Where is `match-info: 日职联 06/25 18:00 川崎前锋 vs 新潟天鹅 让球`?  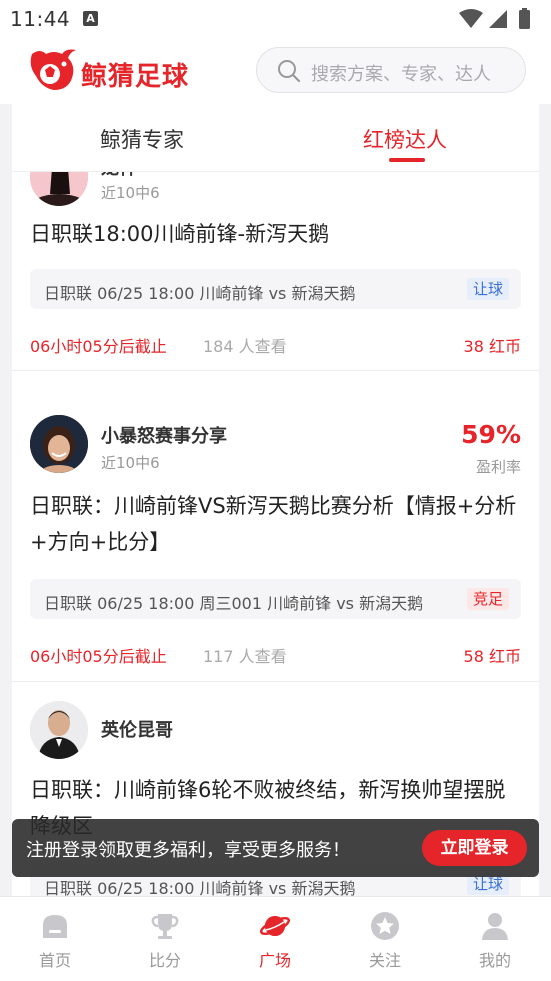
match-info: 日职联 06/25 18:00 川崎前锋 vs 新潟天鹅 让球 is located at coordinates (275, 289).